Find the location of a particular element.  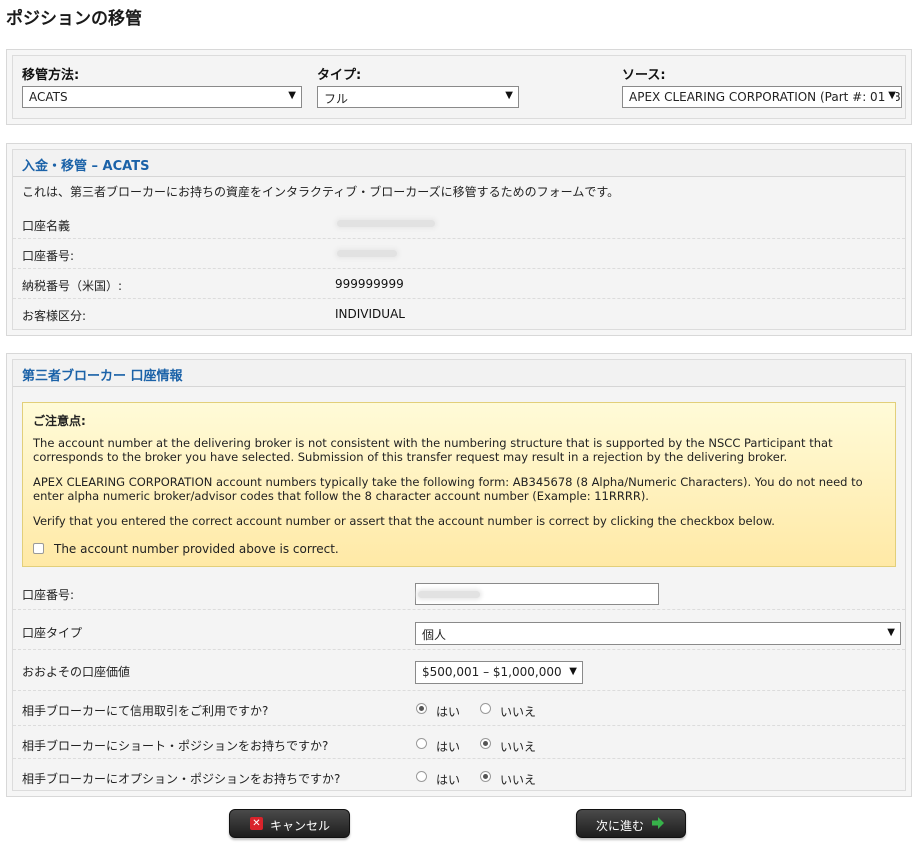

redacted-account-number is located at coordinates (367, 253).